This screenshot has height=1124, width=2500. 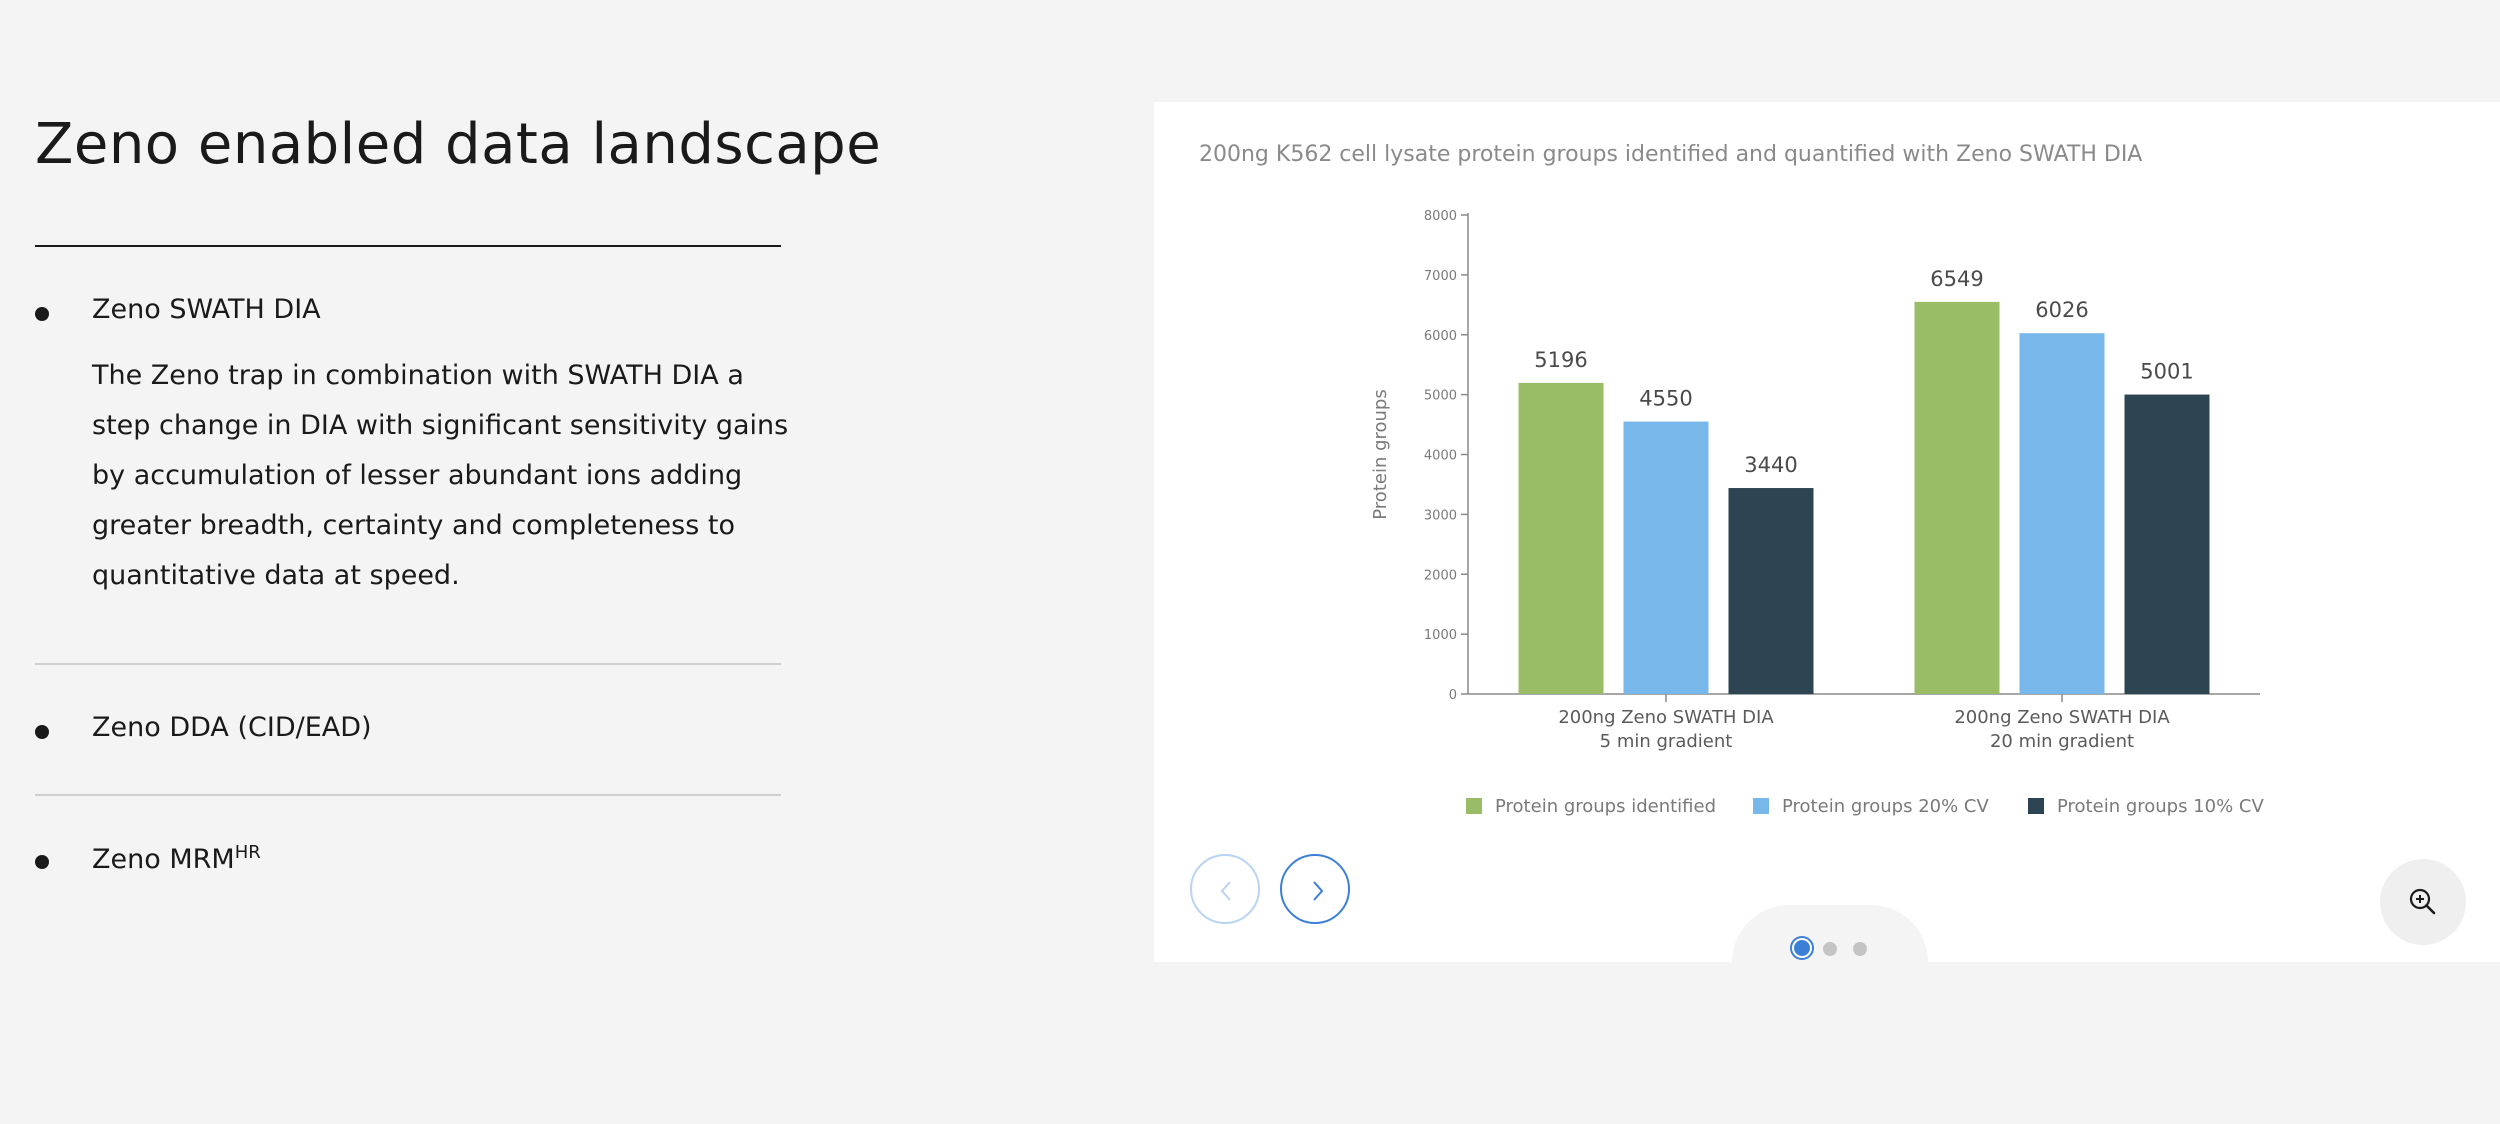 What do you see at coordinates (2166, 372) in the screenshot?
I see `bar-value-label: 5001` at bounding box center [2166, 372].